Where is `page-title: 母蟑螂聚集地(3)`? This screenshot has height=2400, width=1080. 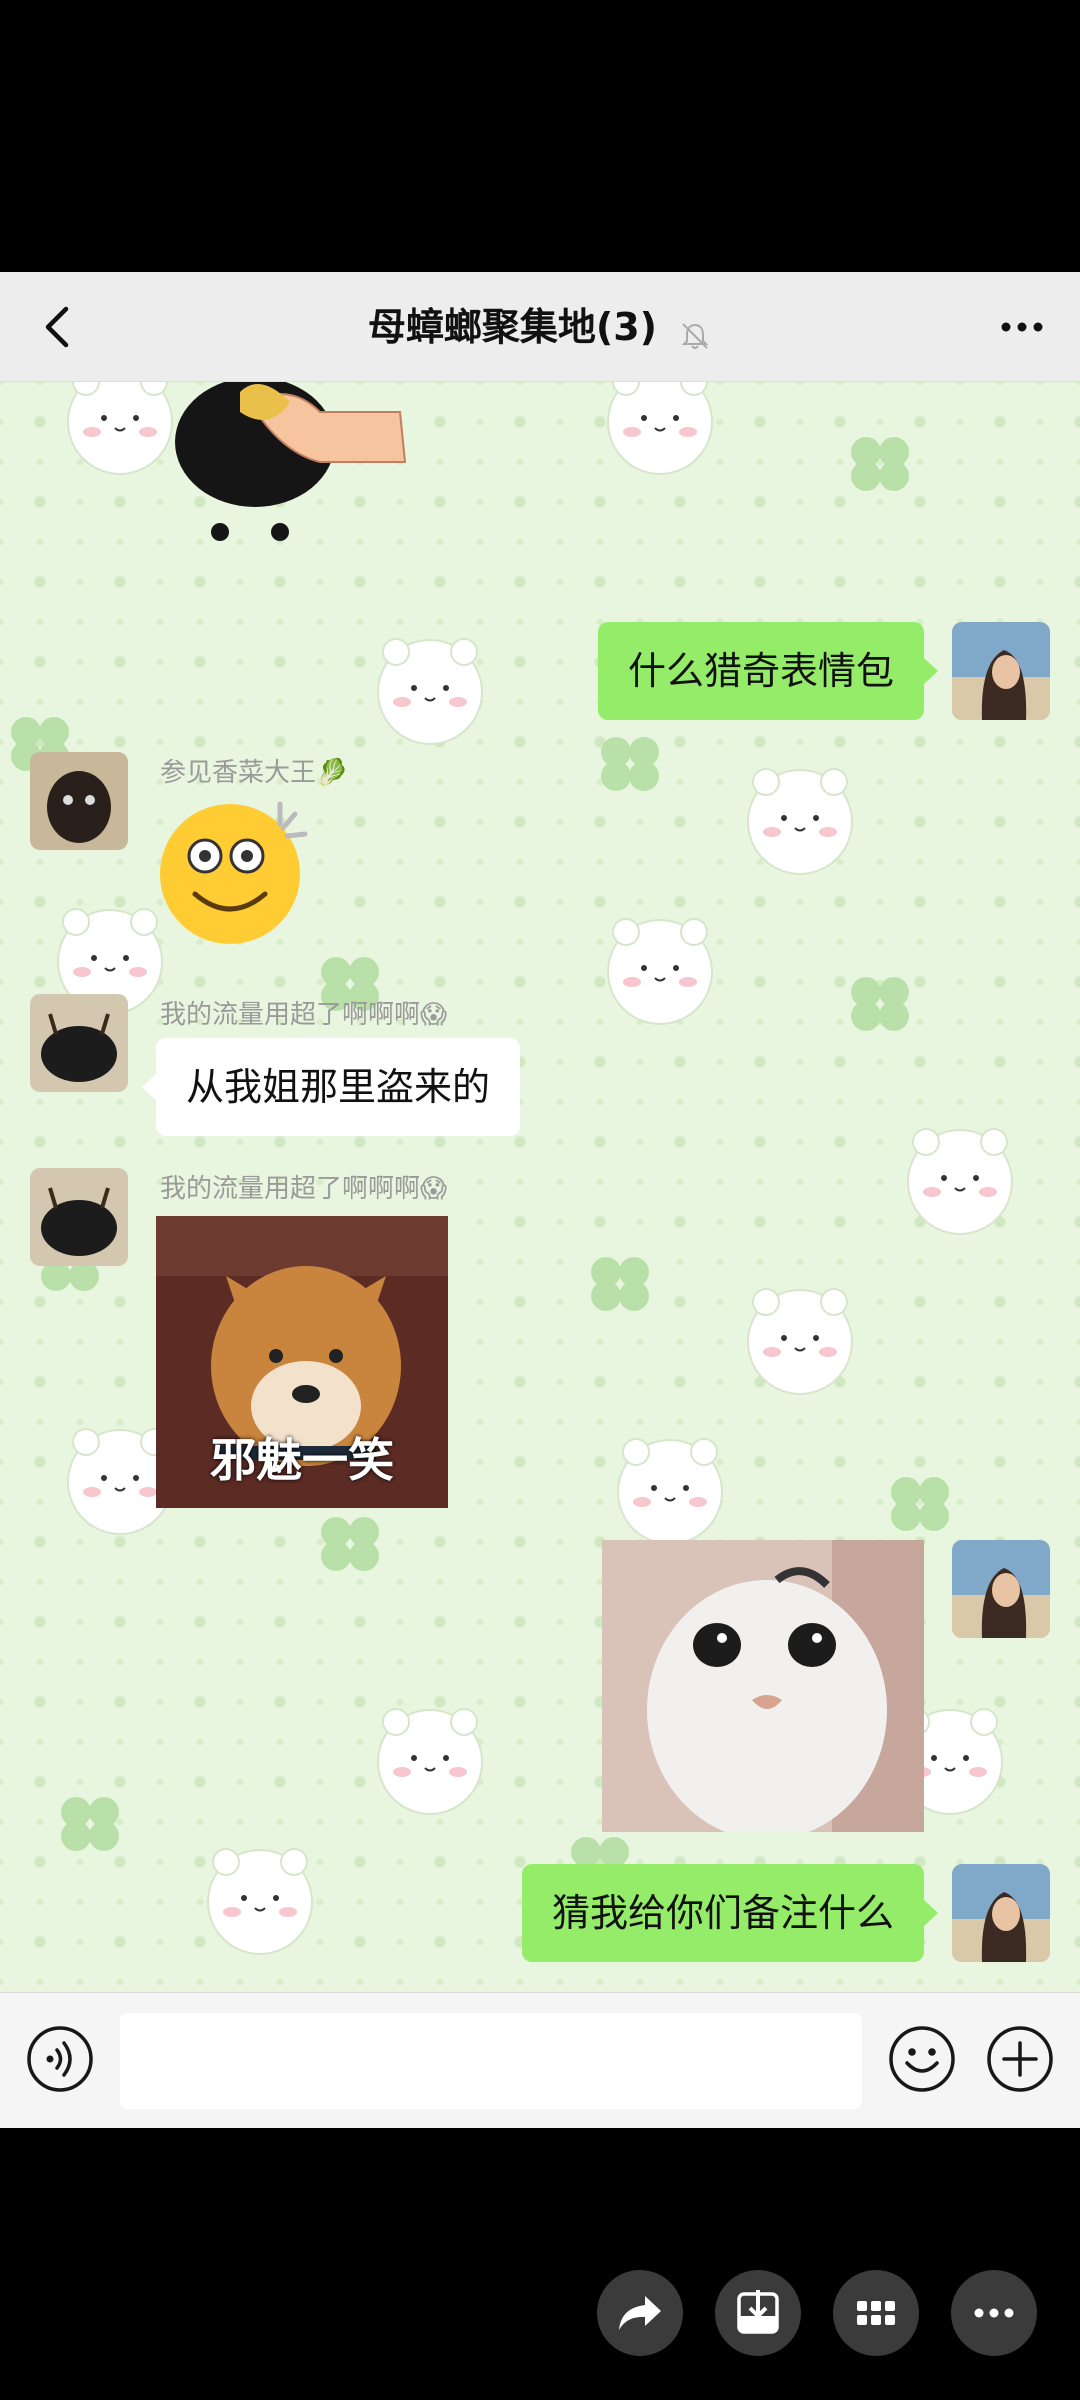
page-title: 母蟑螂聚集地(3) is located at coordinates (512, 327).